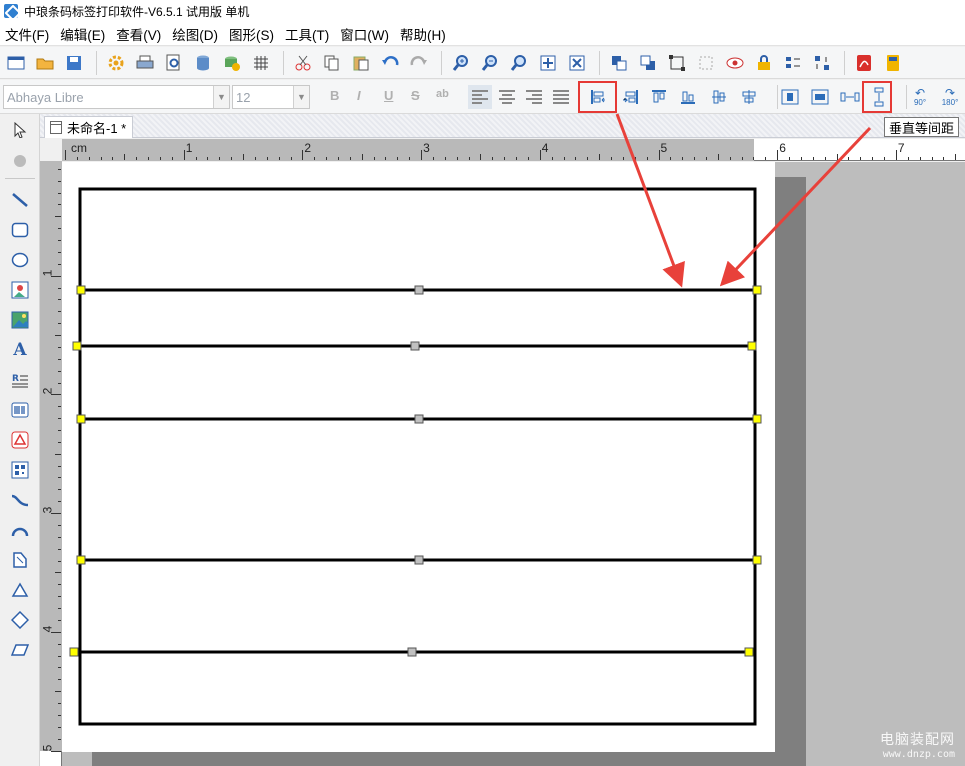 This screenshot has height=766, width=965. What do you see at coordinates (20, 380) in the screenshot?
I see `rich-text-icon: R` at bounding box center [20, 380].